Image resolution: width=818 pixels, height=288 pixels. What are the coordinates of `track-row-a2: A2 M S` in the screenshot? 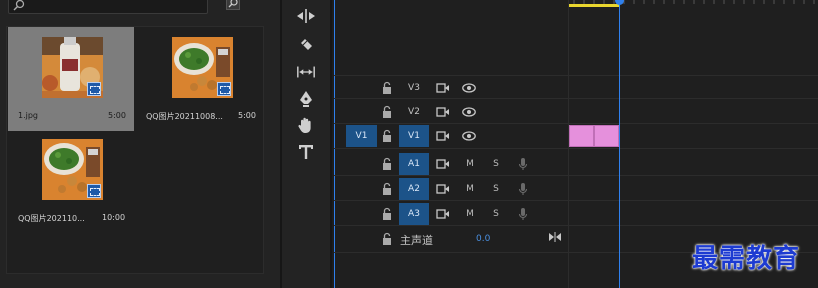 It's located at (576, 189).